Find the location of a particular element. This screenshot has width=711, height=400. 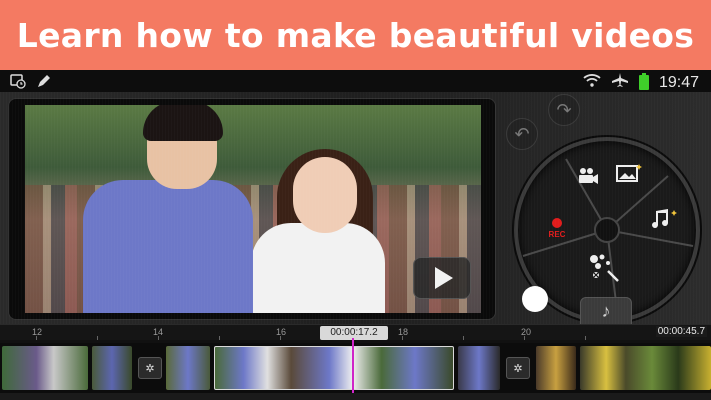

capture-dot is located at coordinates (535, 299).